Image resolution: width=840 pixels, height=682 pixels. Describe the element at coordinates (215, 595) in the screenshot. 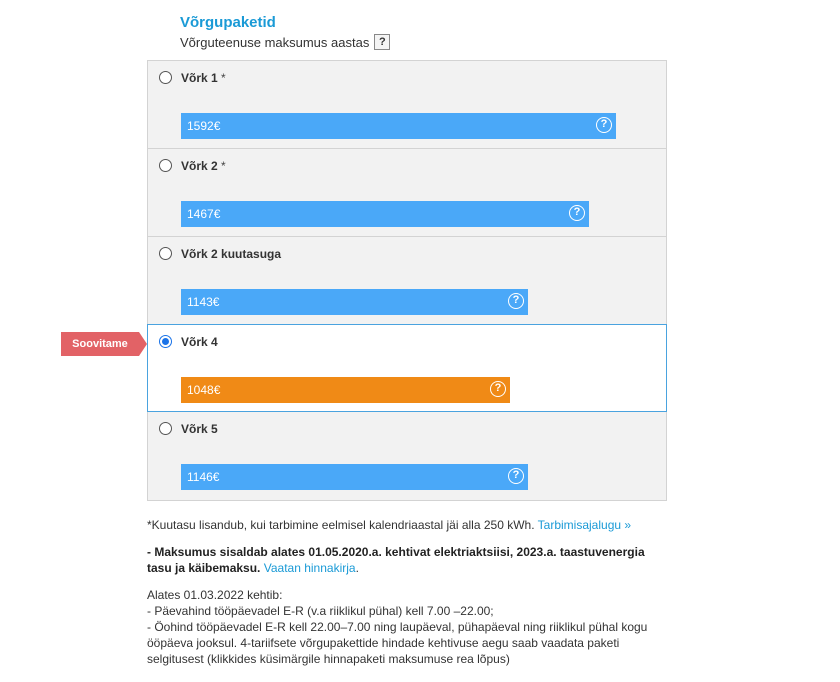

I see `tariff-line: Alates 01.03.2022 kehtib:` at that location.